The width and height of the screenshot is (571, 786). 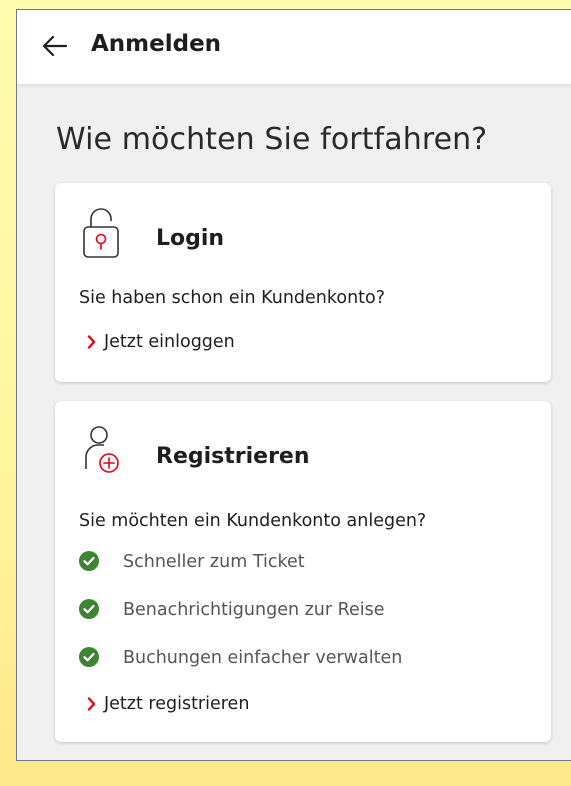 I want to click on login-link-label: Jetzt einloggen, so click(x=169, y=342).